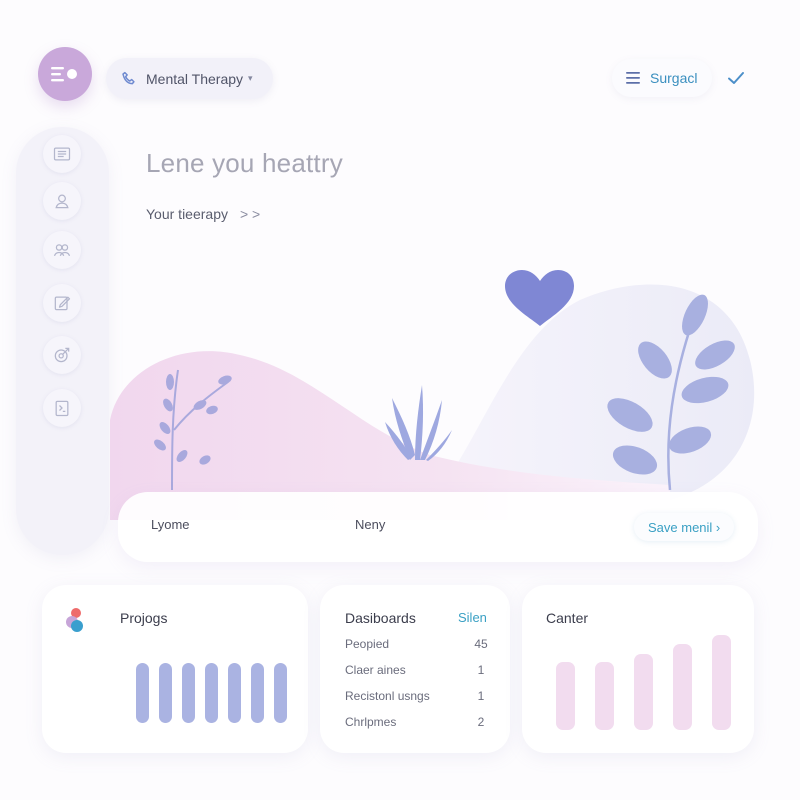  I want to click on sidebar-item-dashboard, so click(62, 154).